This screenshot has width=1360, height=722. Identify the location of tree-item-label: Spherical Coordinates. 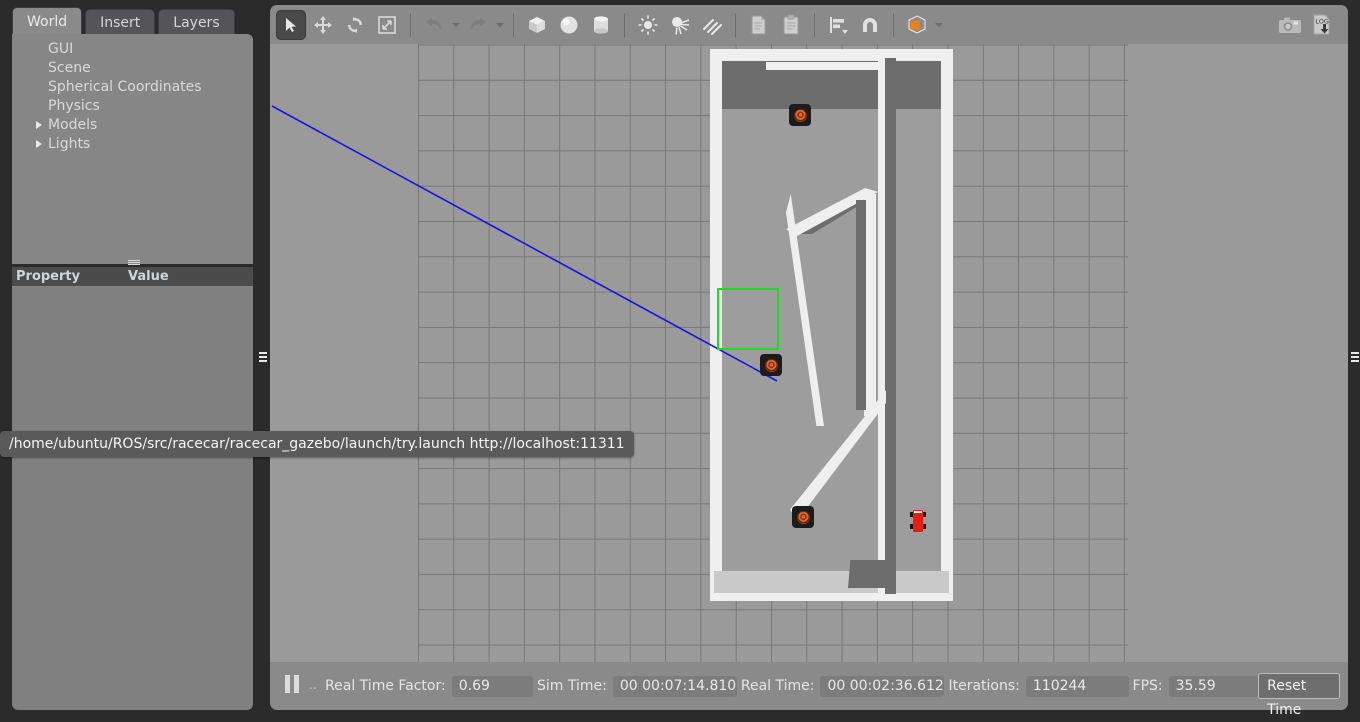
(125, 87).